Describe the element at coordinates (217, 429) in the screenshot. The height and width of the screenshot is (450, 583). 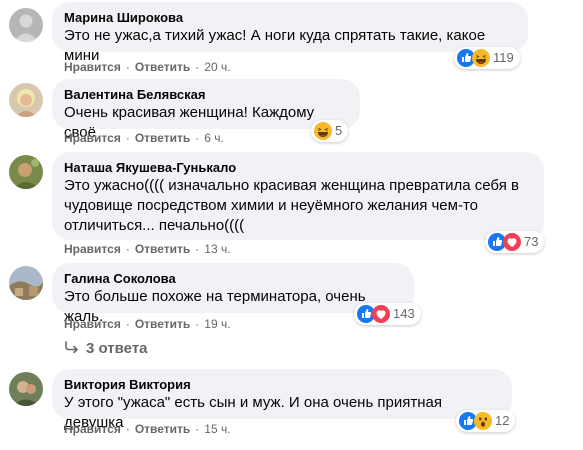
I see `timestamp: 15 ч.` at that location.